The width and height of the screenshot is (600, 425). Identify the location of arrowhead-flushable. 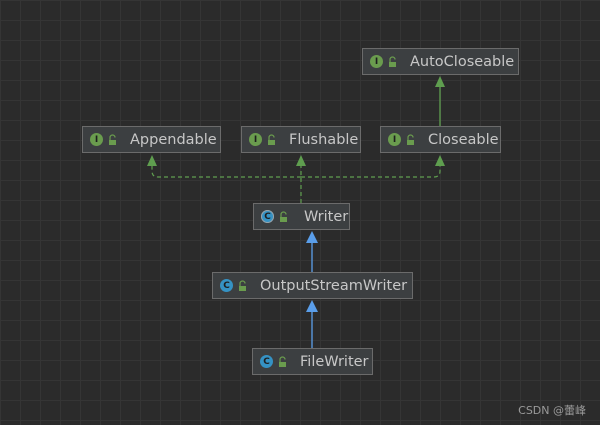
(301, 160).